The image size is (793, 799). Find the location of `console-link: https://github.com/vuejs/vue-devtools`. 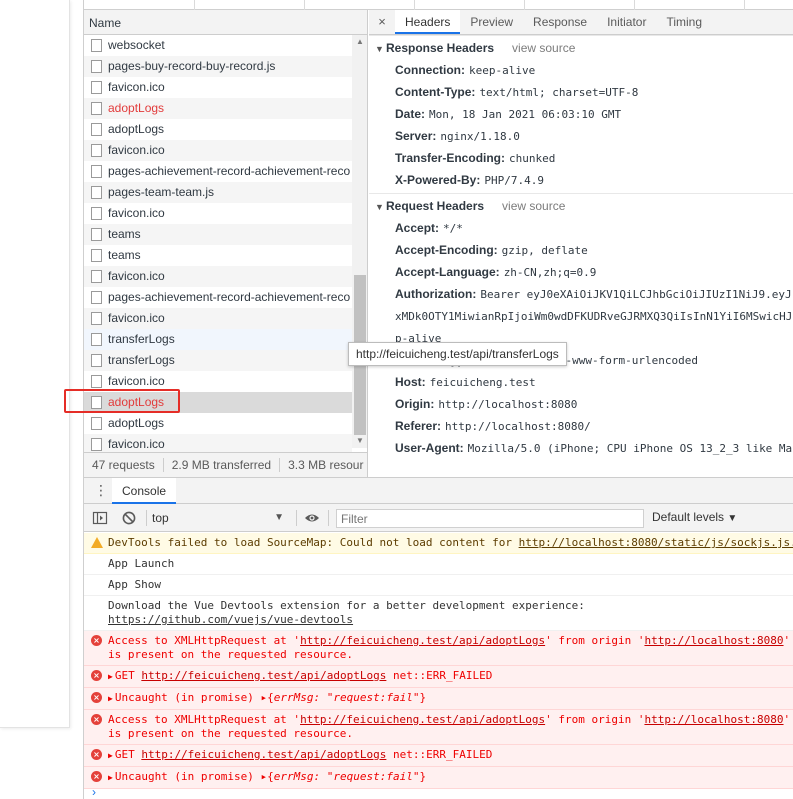

console-link: https://github.com/vuejs/vue-devtools is located at coordinates (230, 619).